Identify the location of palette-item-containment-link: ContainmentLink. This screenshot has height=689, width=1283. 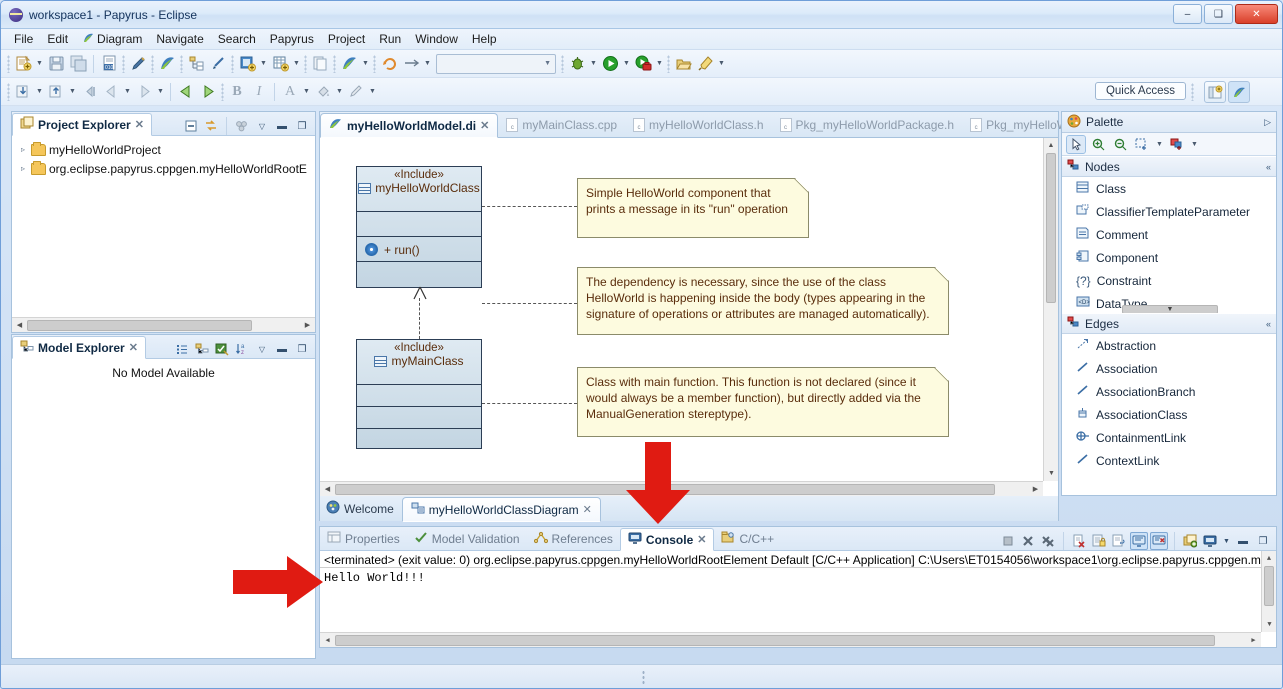
(1169, 437).